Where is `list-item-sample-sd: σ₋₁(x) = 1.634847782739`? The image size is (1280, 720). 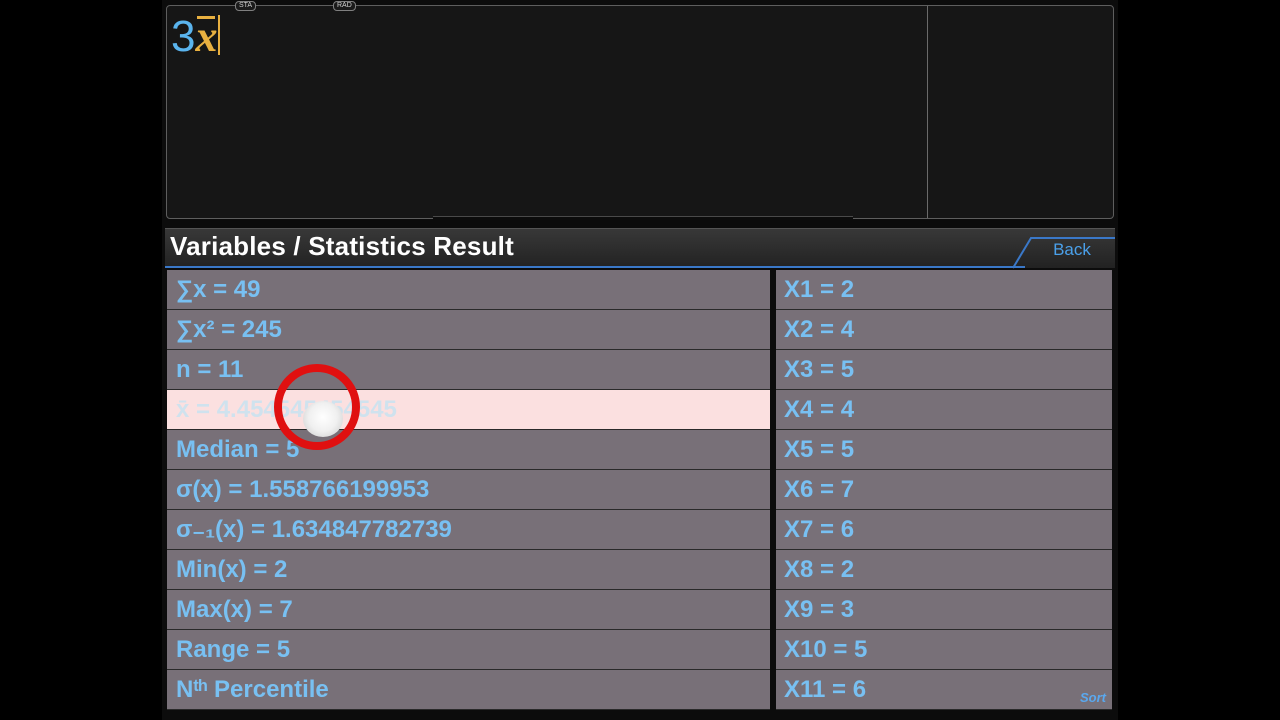
list-item-sample-sd: σ₋₁(x) = 1.634847782739 is located at coordinates (468, 529).